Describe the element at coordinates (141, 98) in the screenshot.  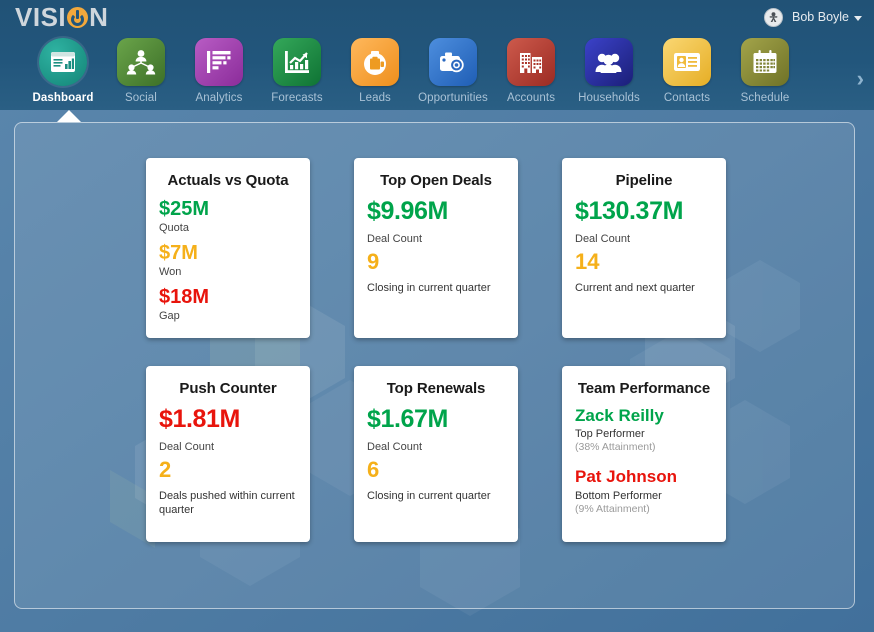
I see `nav-label-social: Social` at that location.